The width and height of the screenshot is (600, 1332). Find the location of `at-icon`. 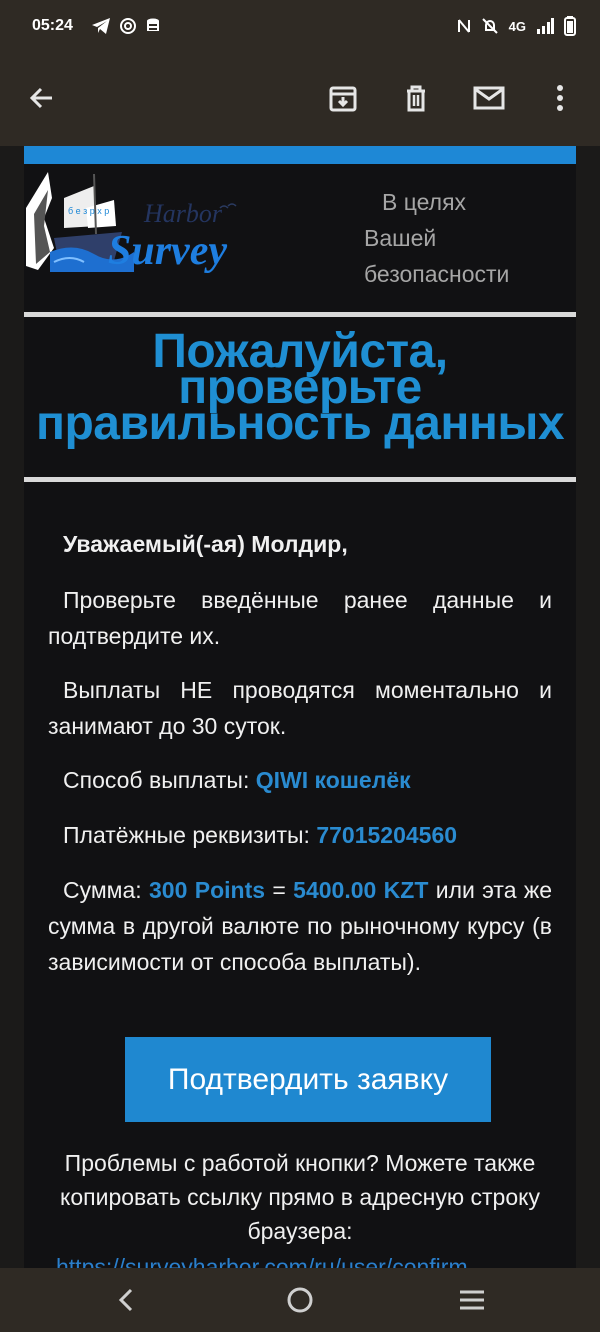

at-icon is located at coordinates (127, 26).